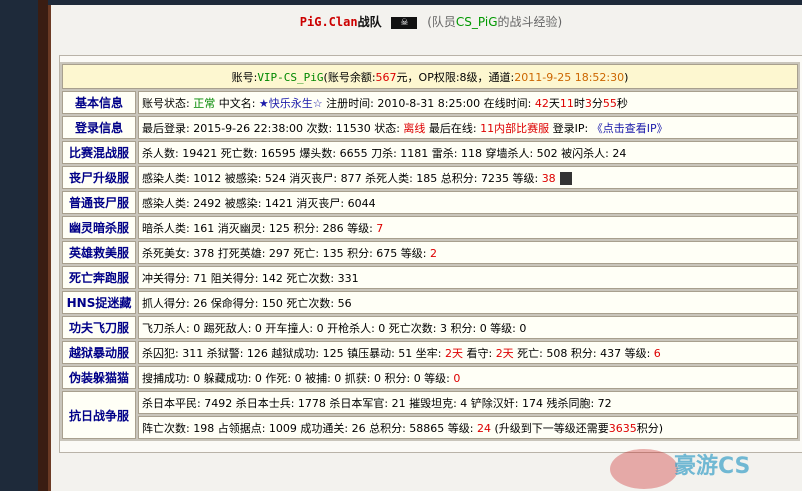 The width and height of the screenshot is (802, 491). Describe the element at coordinates (247, 303) in the screenshot. I see `stat-text: 抓人得分: 26 保命得分: 150 死亡次数: 56` at that location.